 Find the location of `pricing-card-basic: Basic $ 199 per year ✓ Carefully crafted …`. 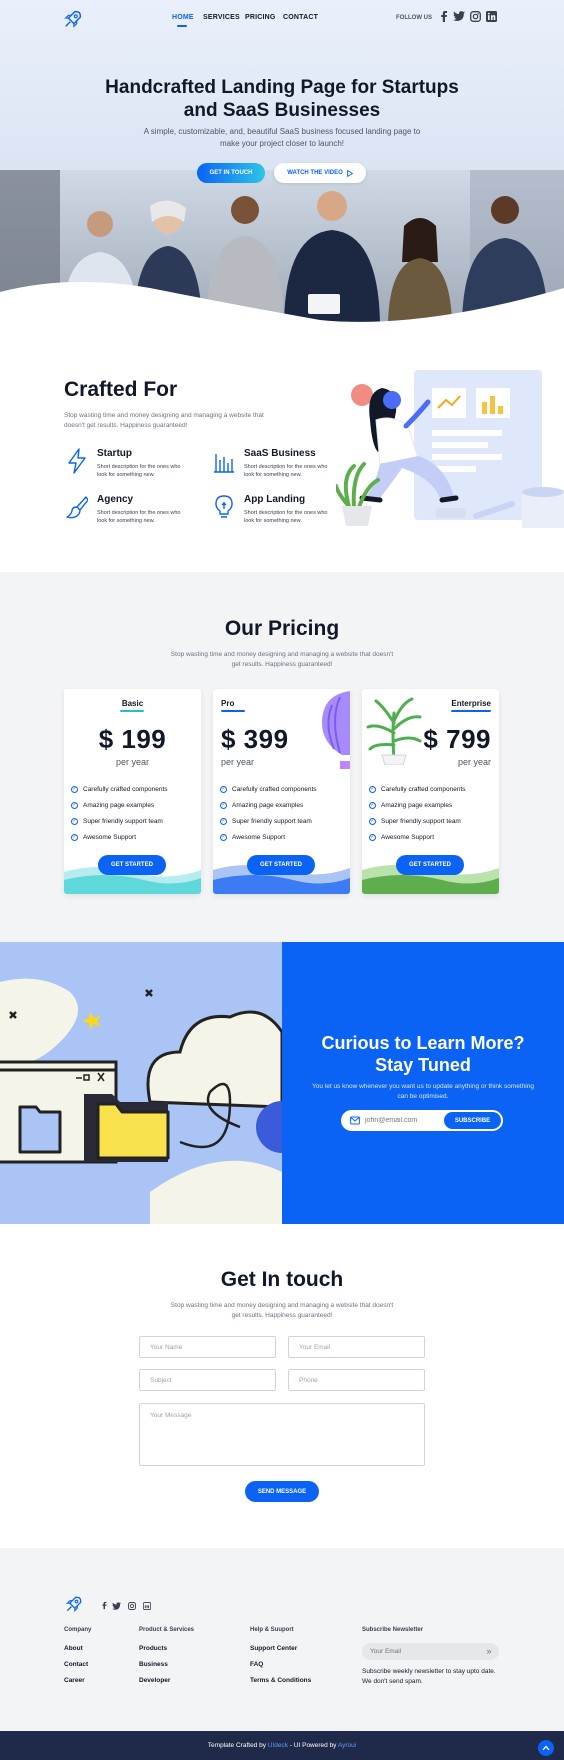

pricing-card-basic: Basic $ 199 per year ✓ Carefully crafted … is located at coordinates (132, 791).